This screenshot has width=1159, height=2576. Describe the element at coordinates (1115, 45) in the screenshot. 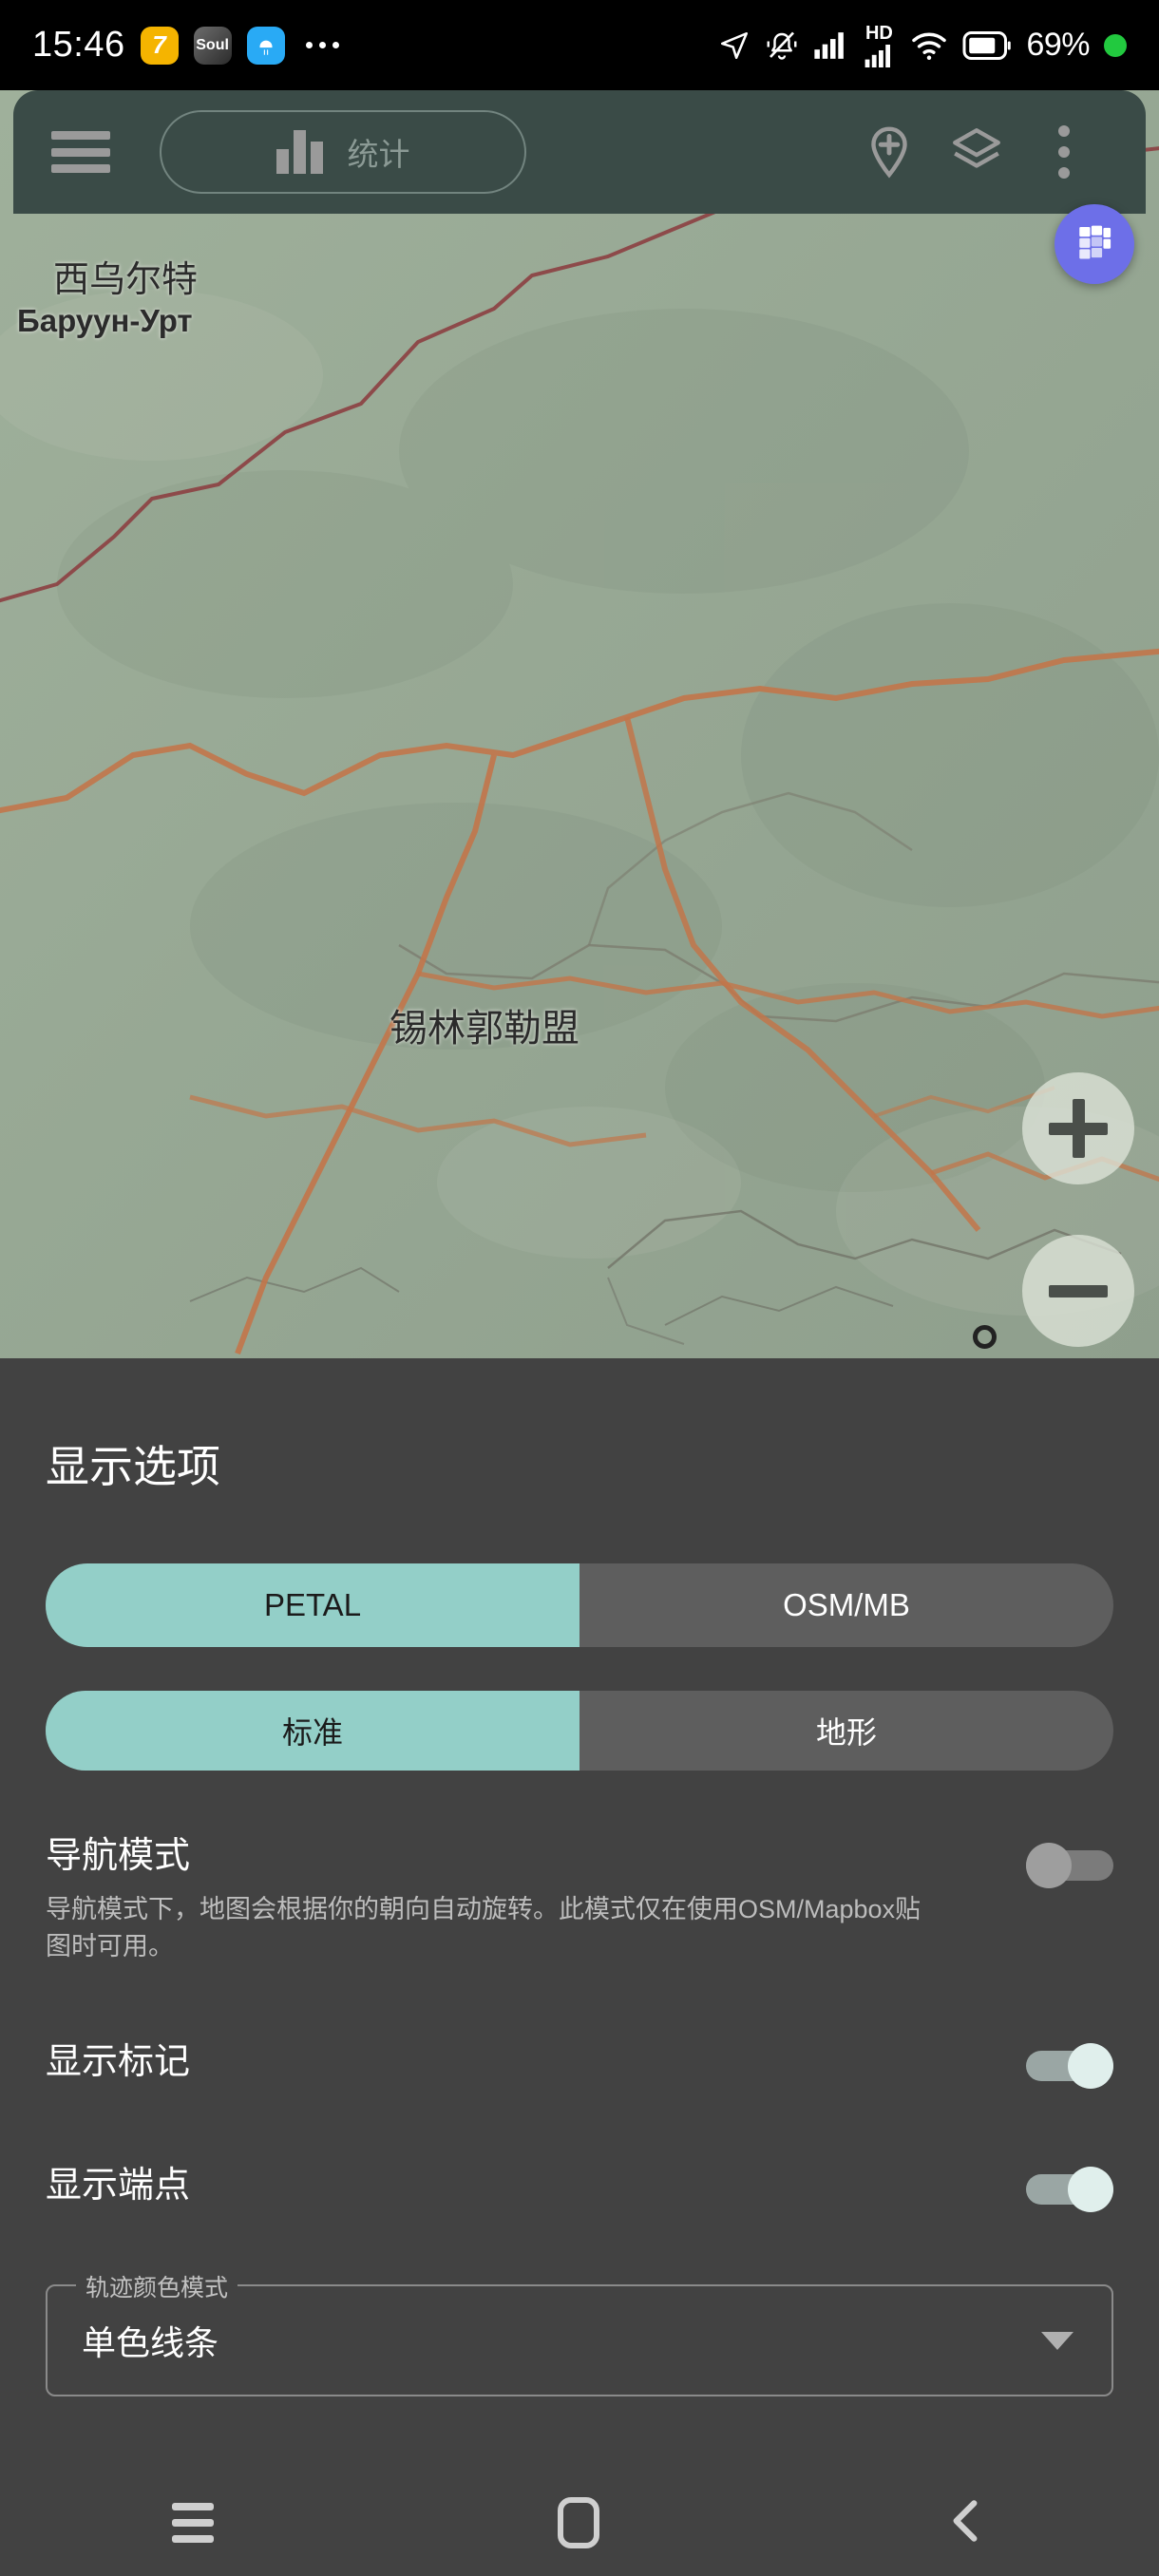

I see `green-dot-icon` at that location.